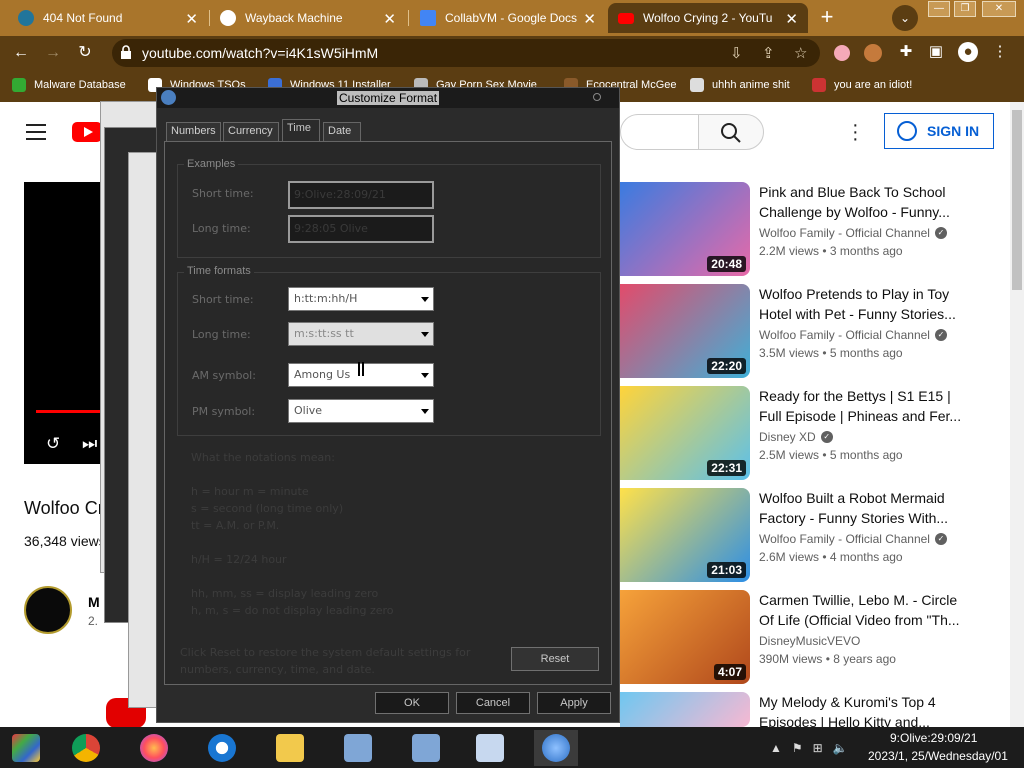  I want to click on notation-line: h = hour m = minute, so click(250, 491).